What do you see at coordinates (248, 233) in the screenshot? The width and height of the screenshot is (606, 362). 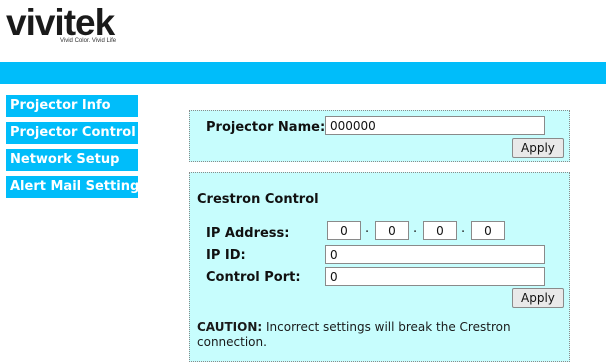 I see `ip-address-label: IP Address:` at bounding box center [248, 233].